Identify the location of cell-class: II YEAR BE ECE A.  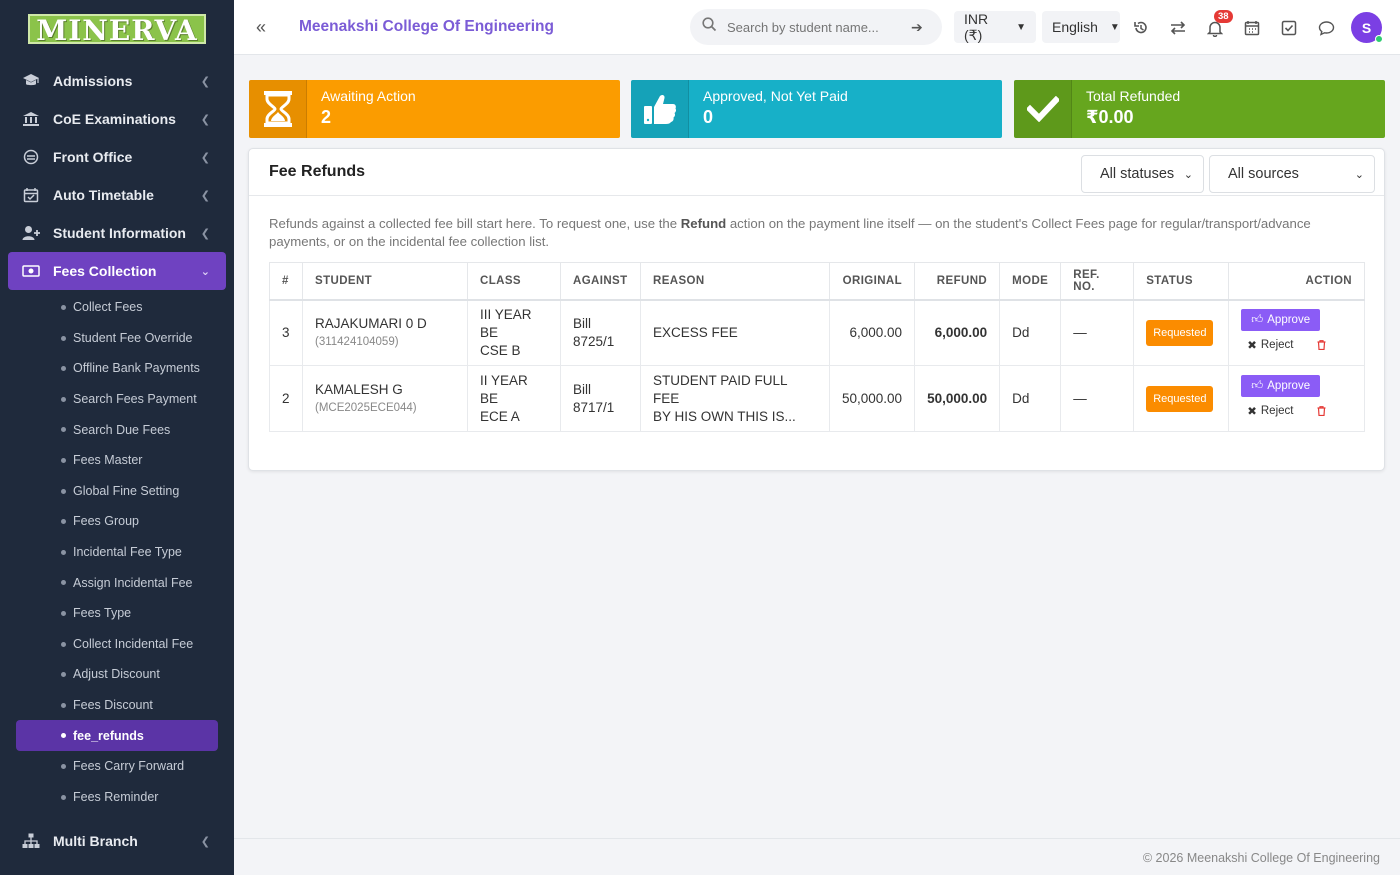
(514, 398).